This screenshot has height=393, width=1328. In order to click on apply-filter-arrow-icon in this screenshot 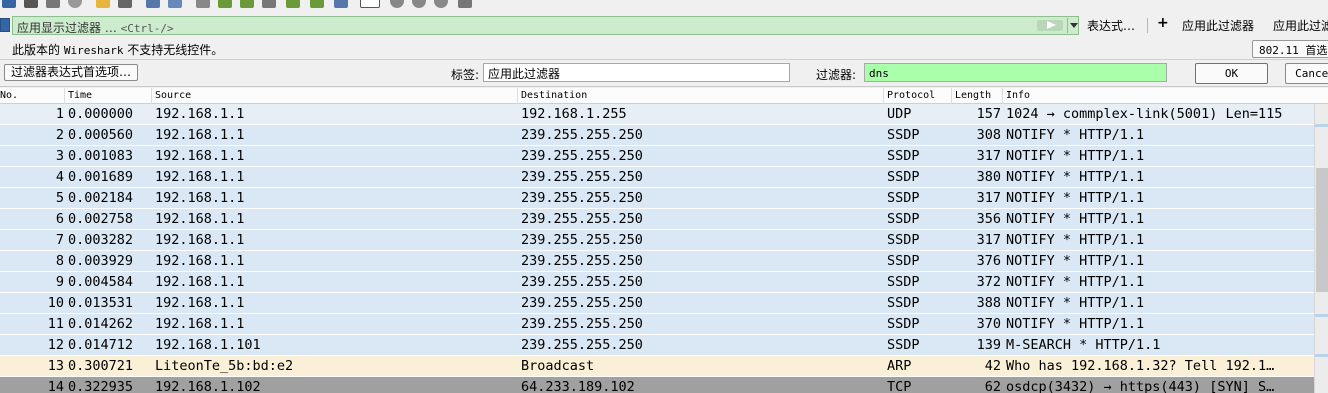, I will do `click(1050, 25)`.